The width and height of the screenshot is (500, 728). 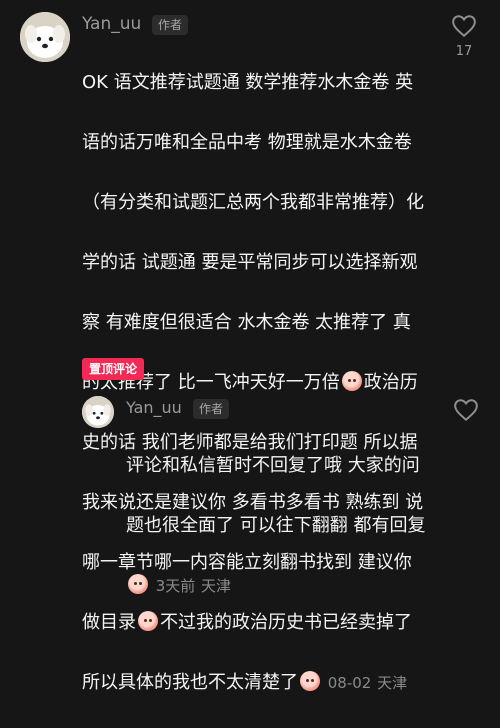 I want to click on reply-author-name: Yan_uu, so click(x=154, y=407).